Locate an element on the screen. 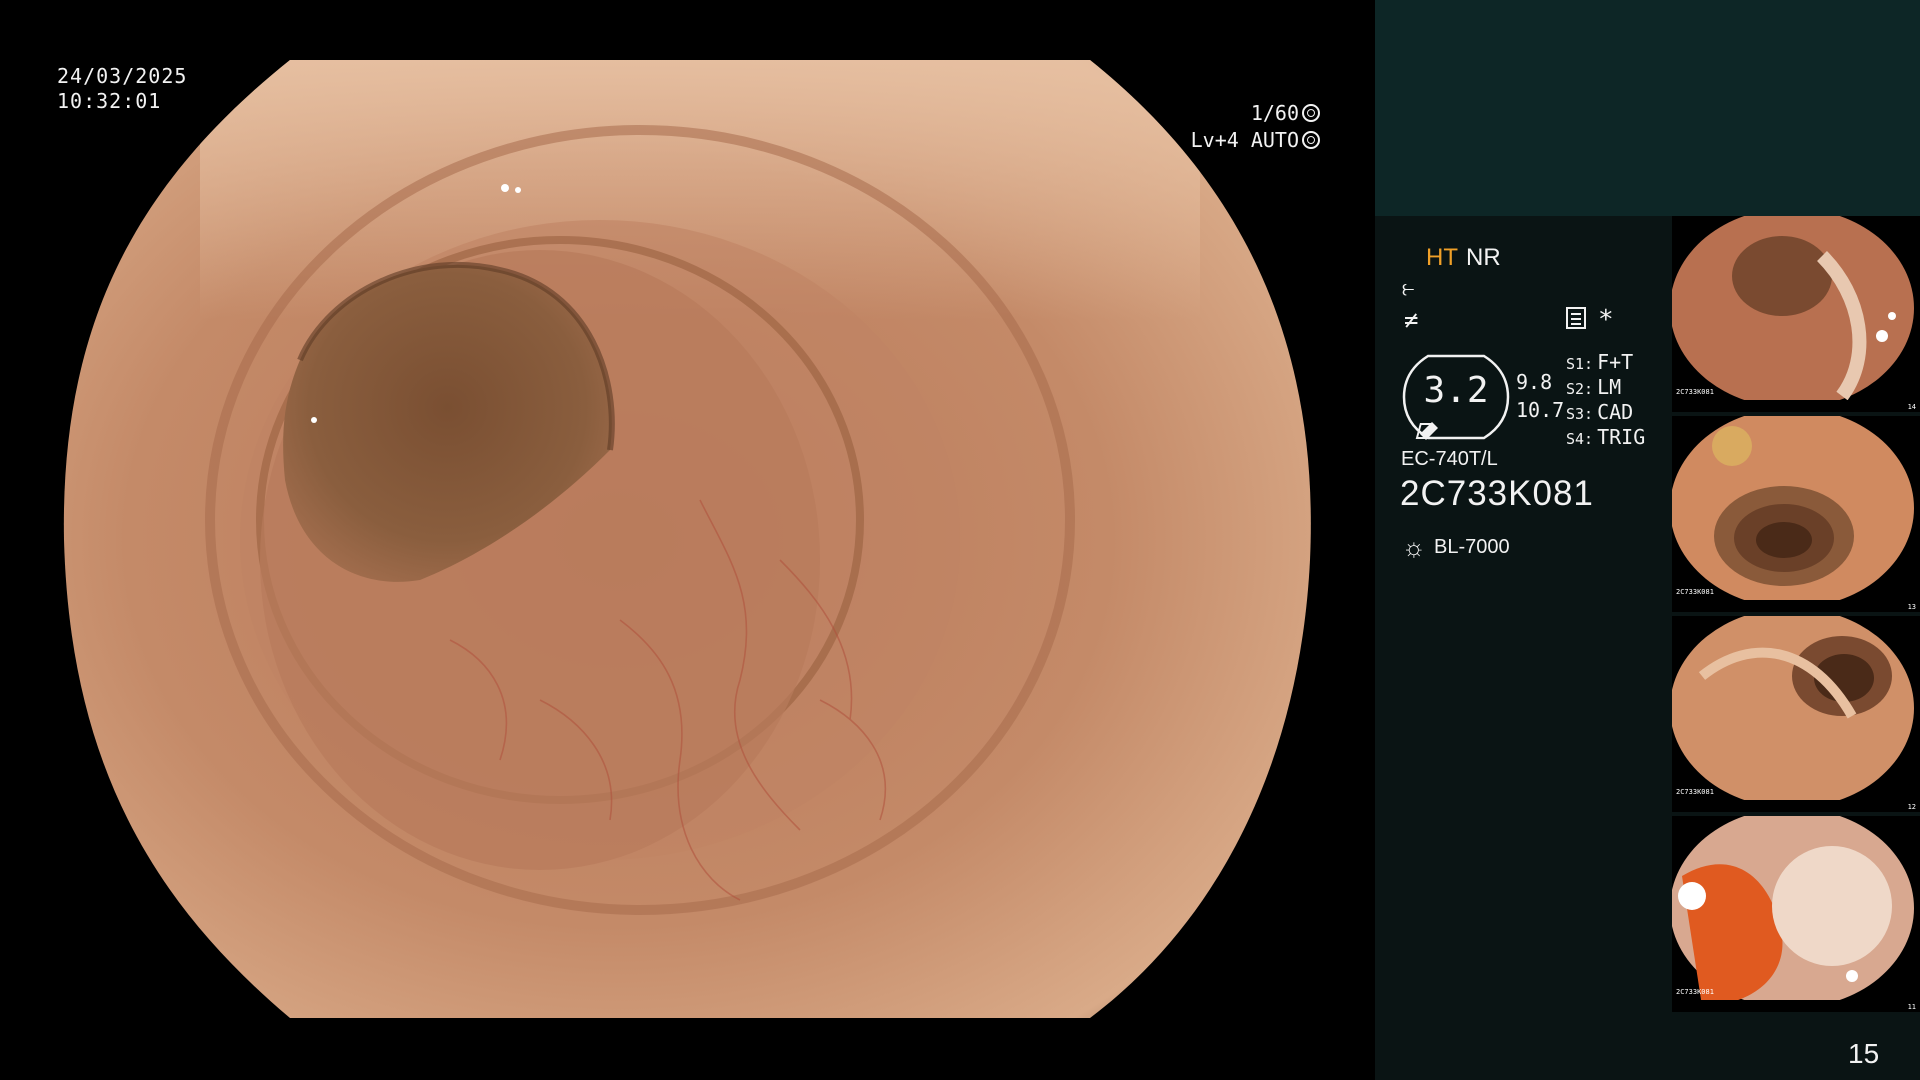 This screenshot has height=1080, width=1920. shutter-text: 1/60 is located at coordinates (1274, 113).